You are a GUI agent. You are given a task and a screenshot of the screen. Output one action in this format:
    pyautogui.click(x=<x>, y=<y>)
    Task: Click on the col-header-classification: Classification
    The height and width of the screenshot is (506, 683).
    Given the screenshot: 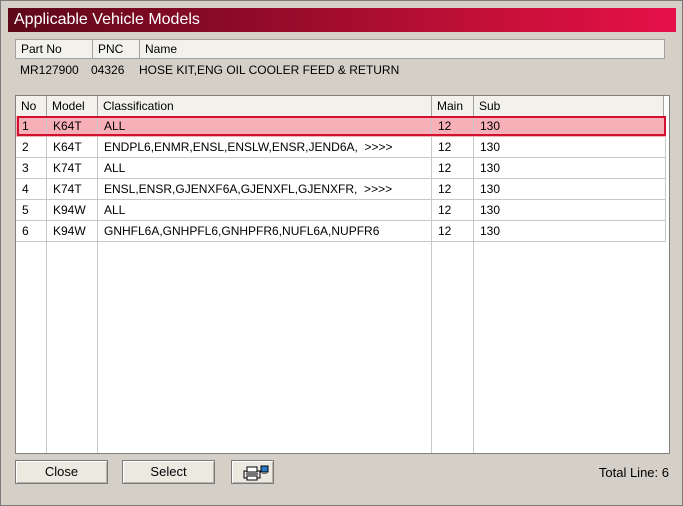 What is the action you would take?
    pyautogui.click(x=265, y=106)
    